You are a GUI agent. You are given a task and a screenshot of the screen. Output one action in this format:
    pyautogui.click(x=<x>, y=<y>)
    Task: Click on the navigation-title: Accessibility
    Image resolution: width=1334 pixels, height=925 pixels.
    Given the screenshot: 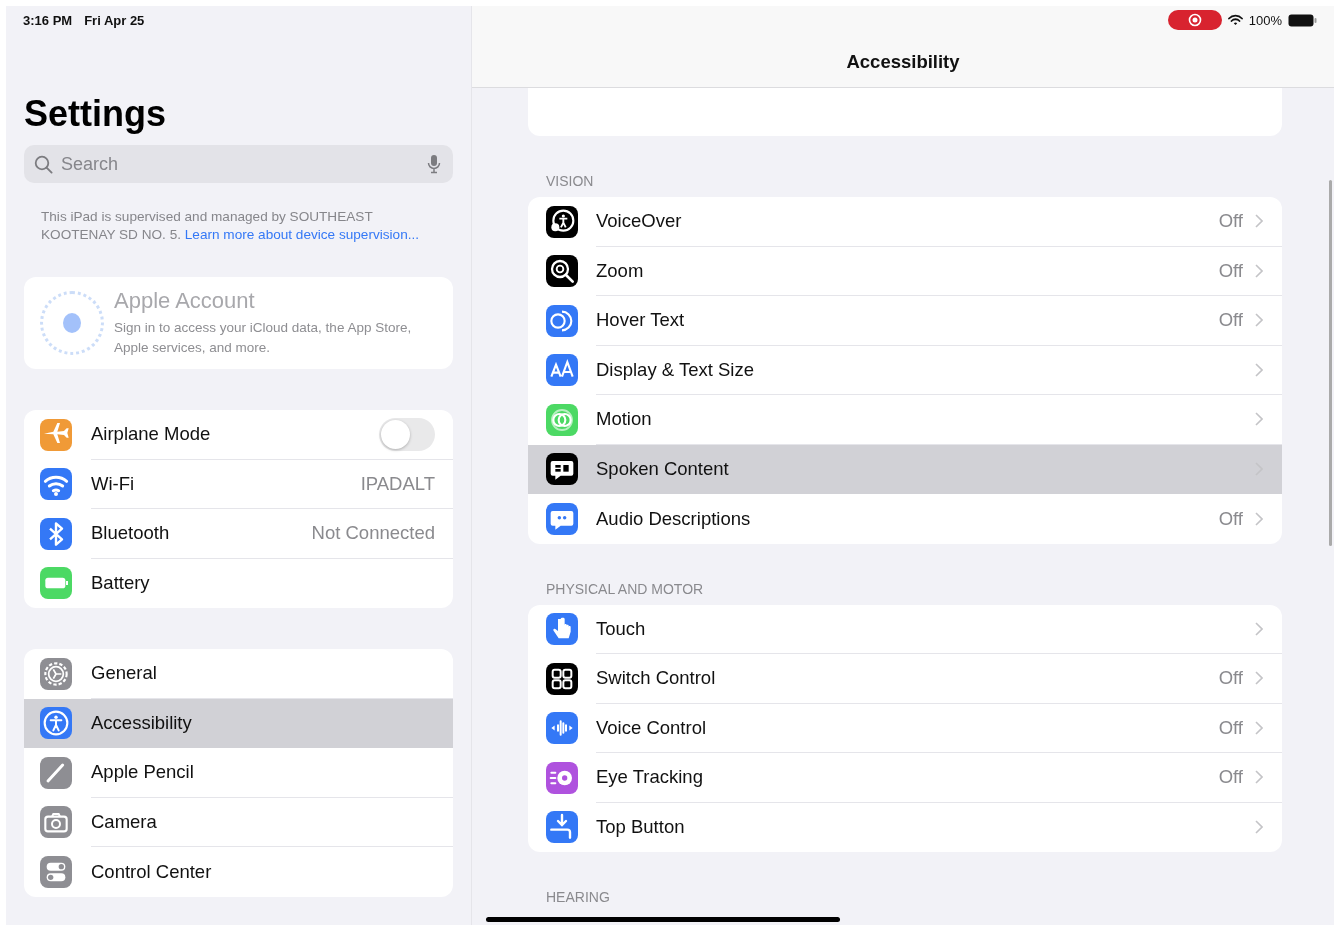 What is the action you would take?
    pyautogui.click(x=903, y=62)
    